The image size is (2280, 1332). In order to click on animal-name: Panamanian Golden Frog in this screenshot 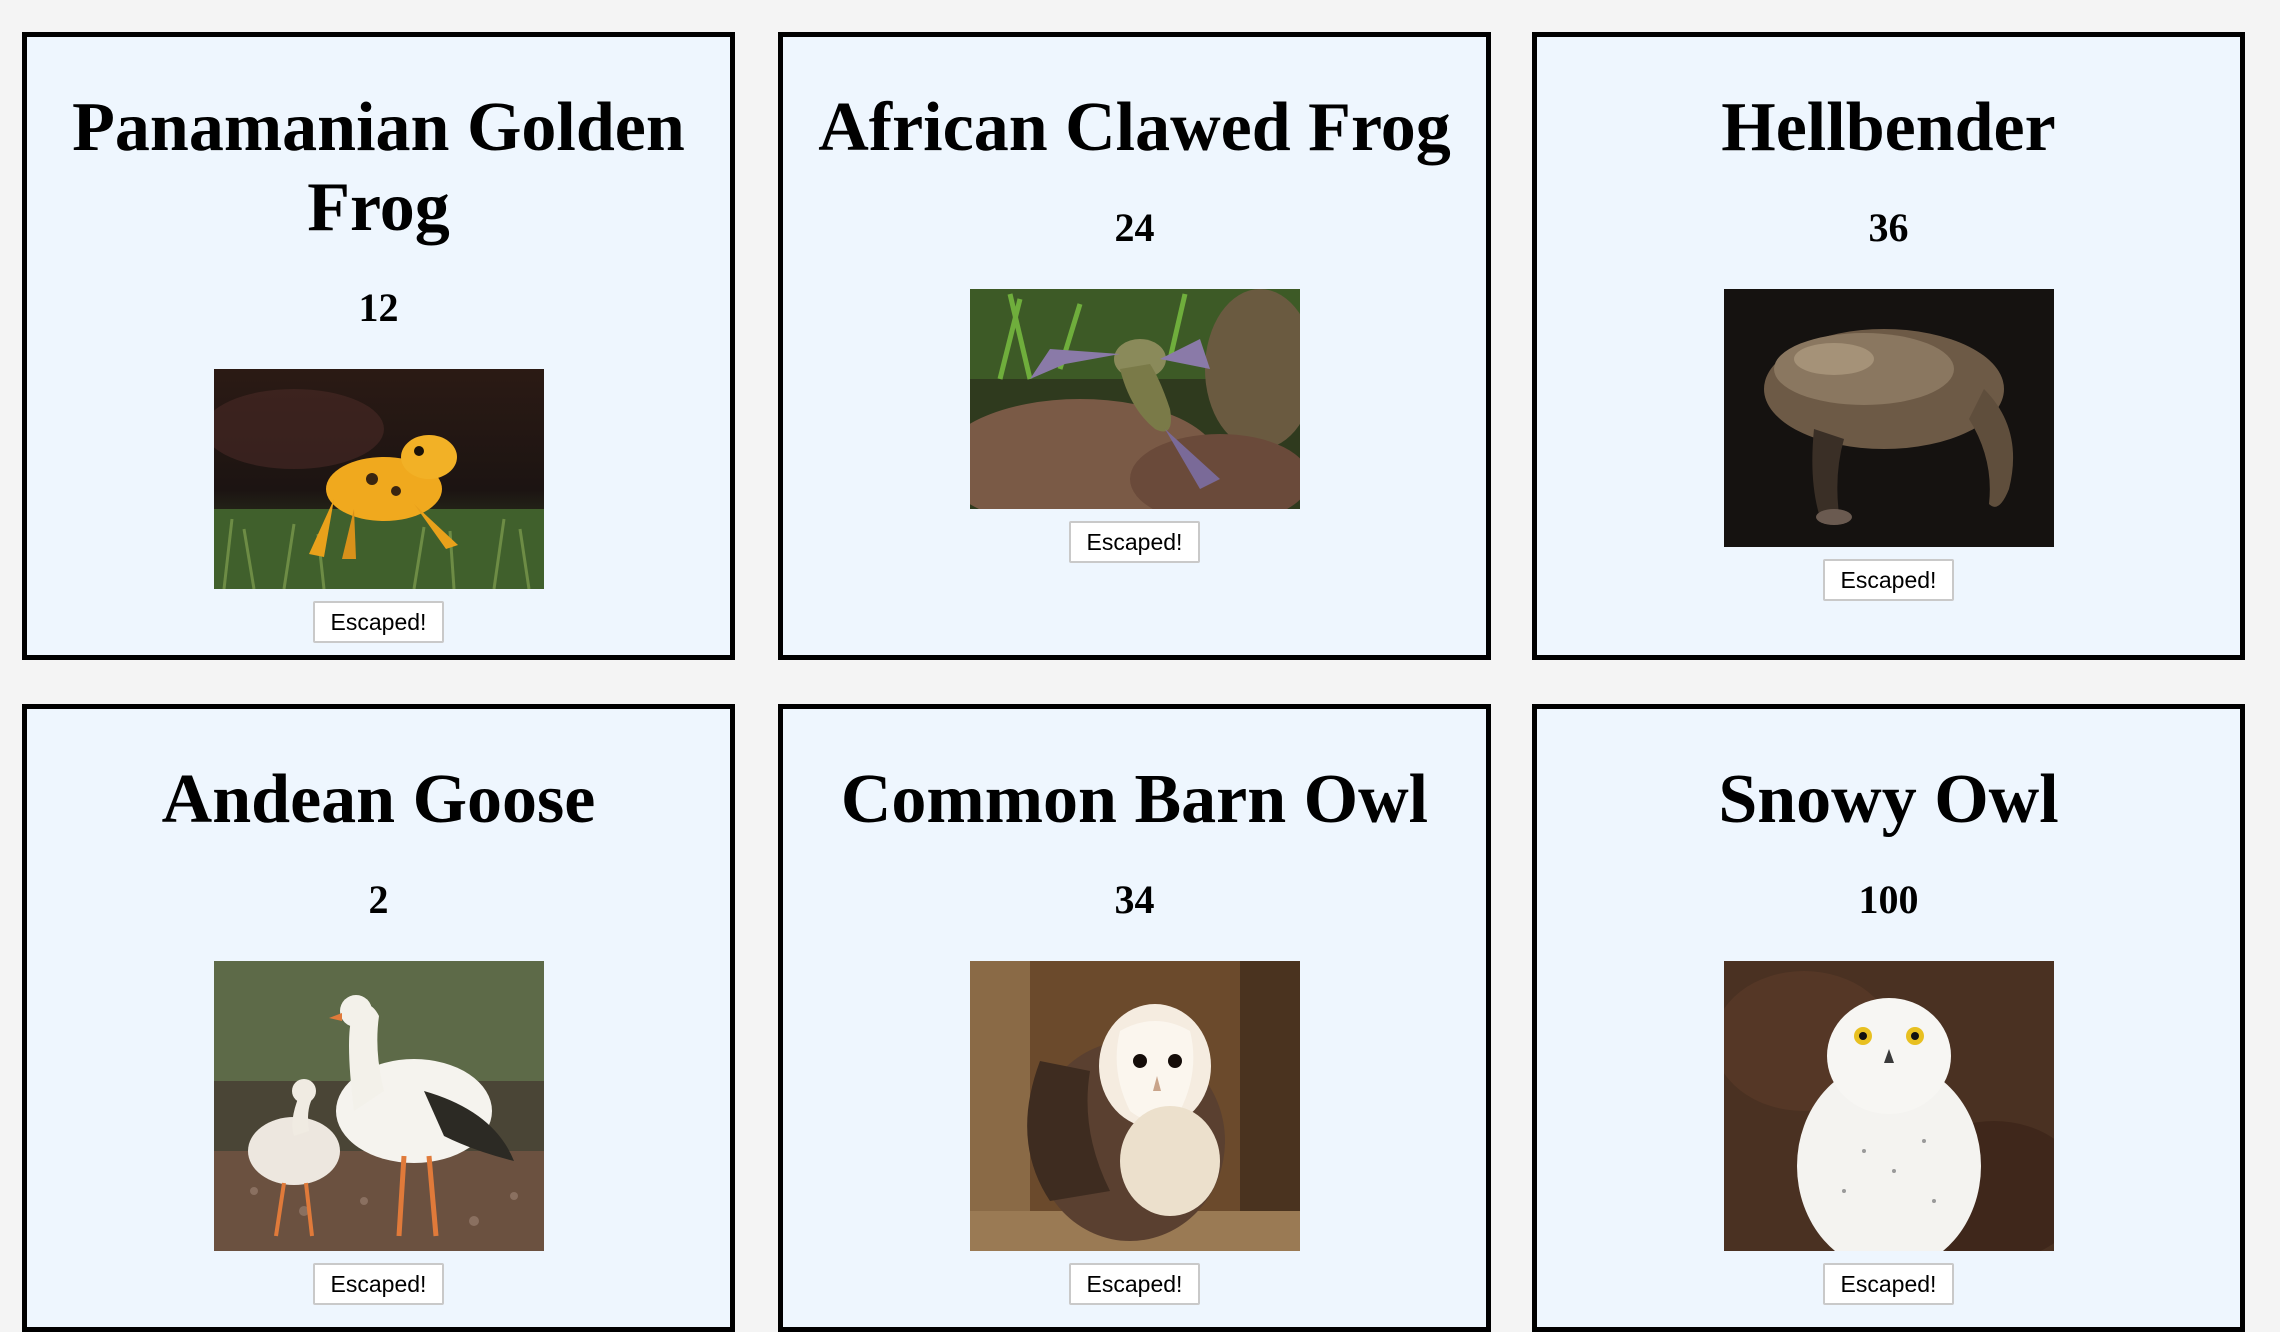, I will do `click(378, 167)`.